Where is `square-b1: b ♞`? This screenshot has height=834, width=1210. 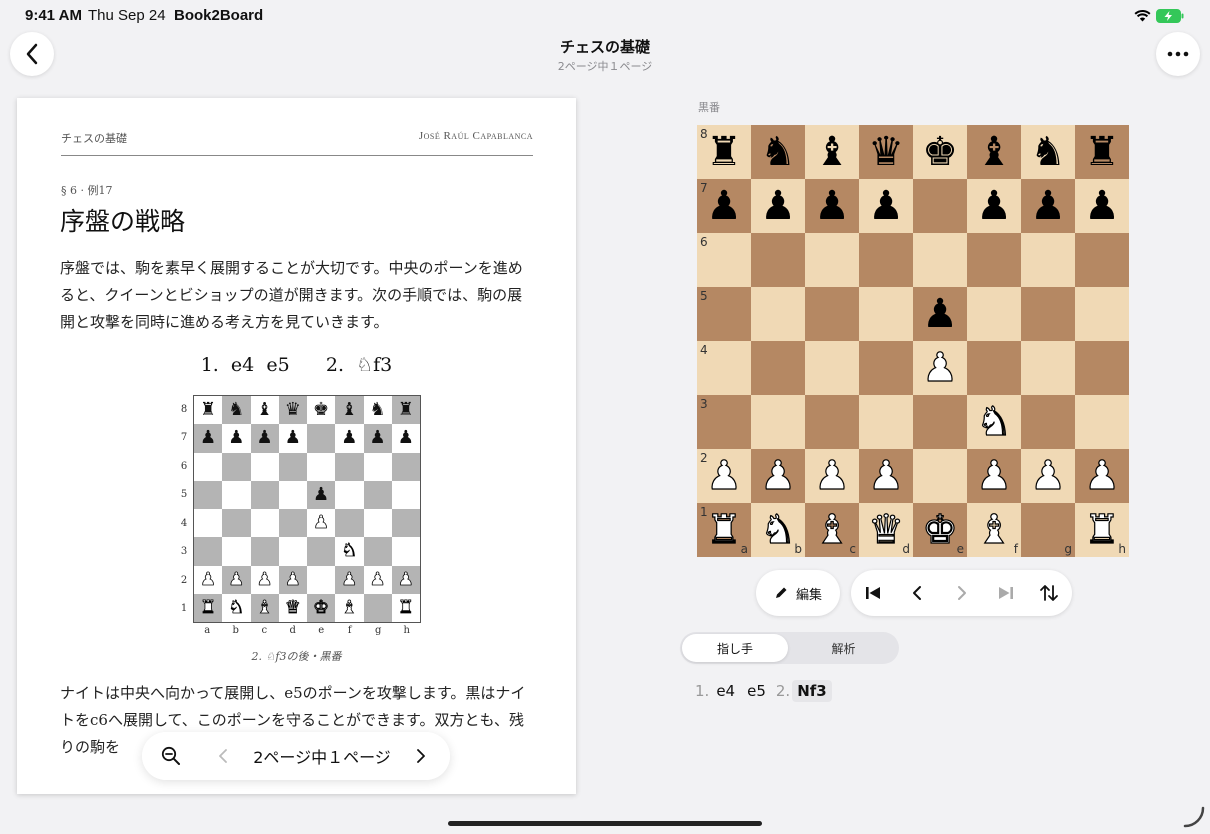 square-b1: b ♞ is located at coordinates (778, 530).